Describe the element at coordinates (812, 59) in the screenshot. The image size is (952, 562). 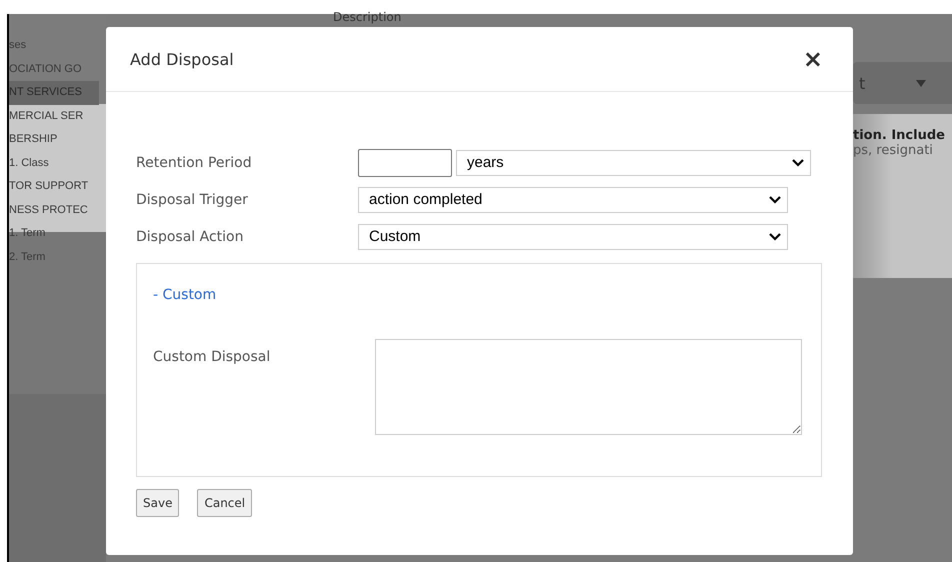
I see `close-button: ×` at that location.